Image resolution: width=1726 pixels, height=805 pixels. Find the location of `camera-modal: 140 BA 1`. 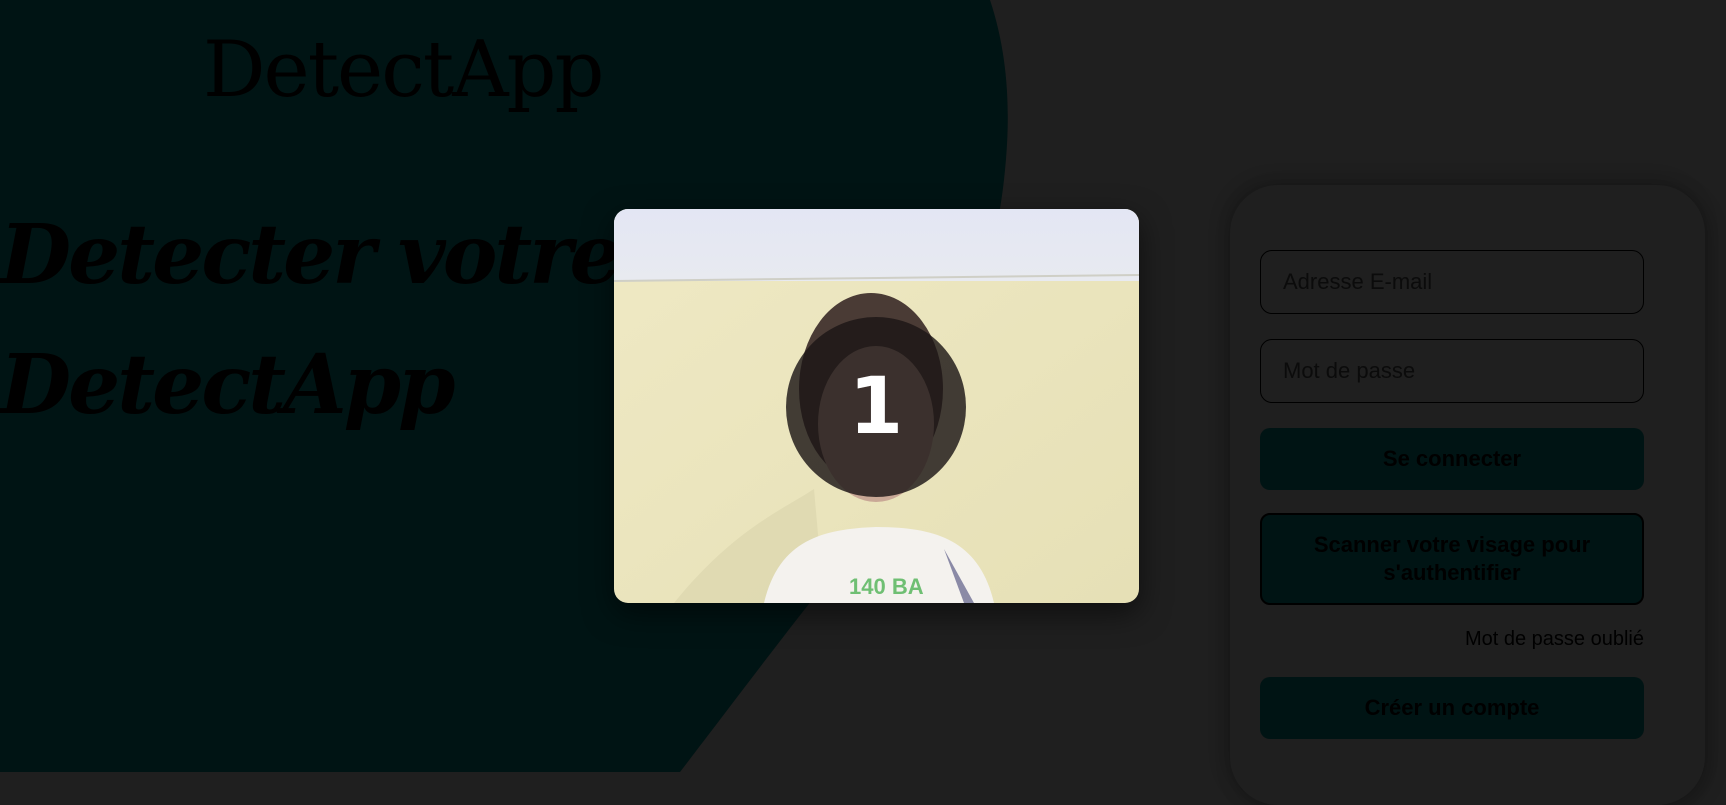

camera-modal: 140 BA 1 is located at coordinates (876, 406).